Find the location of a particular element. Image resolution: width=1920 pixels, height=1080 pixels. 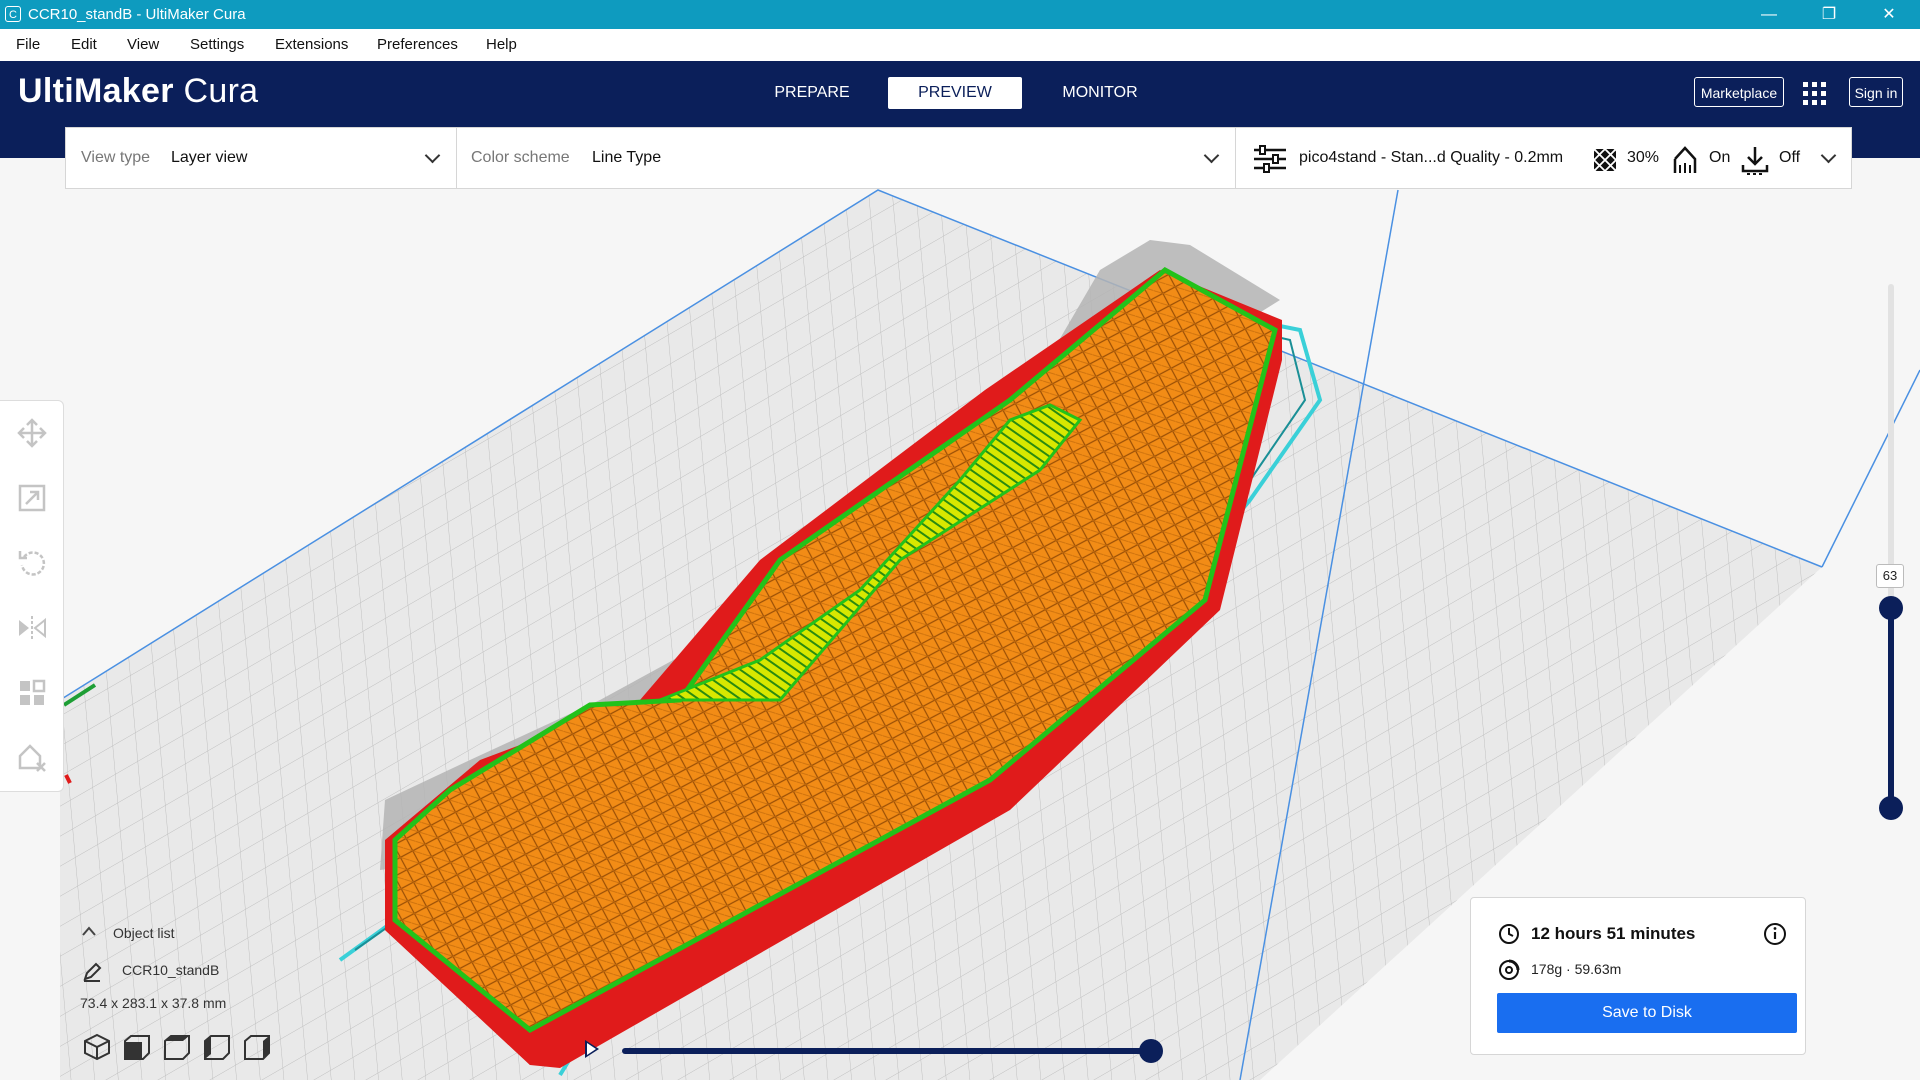

layer-slider-range is located at coordinates (1891, 708).